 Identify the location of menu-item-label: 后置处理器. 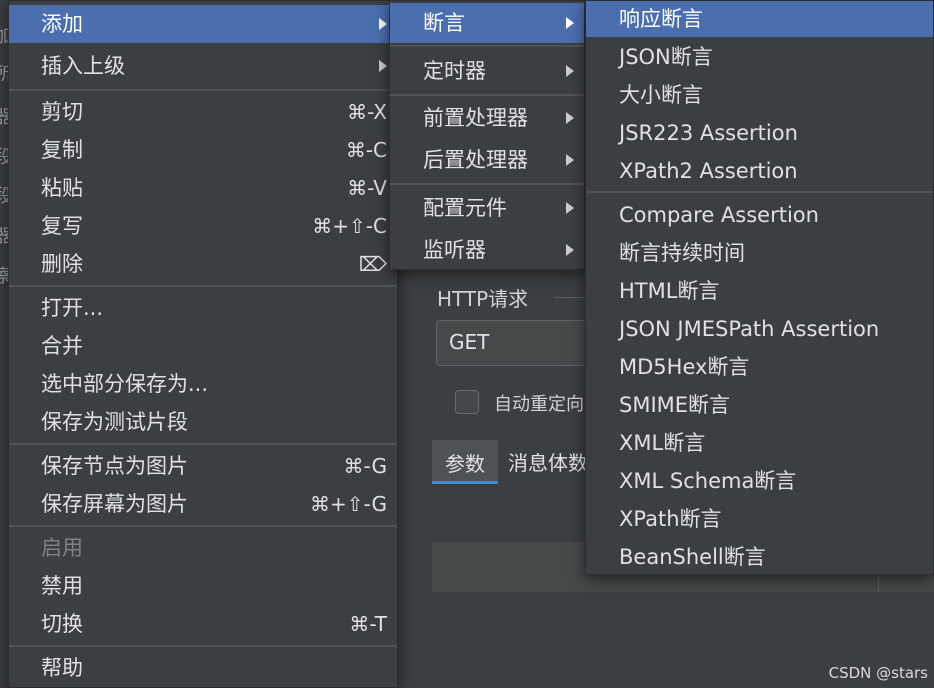
(475, 160).